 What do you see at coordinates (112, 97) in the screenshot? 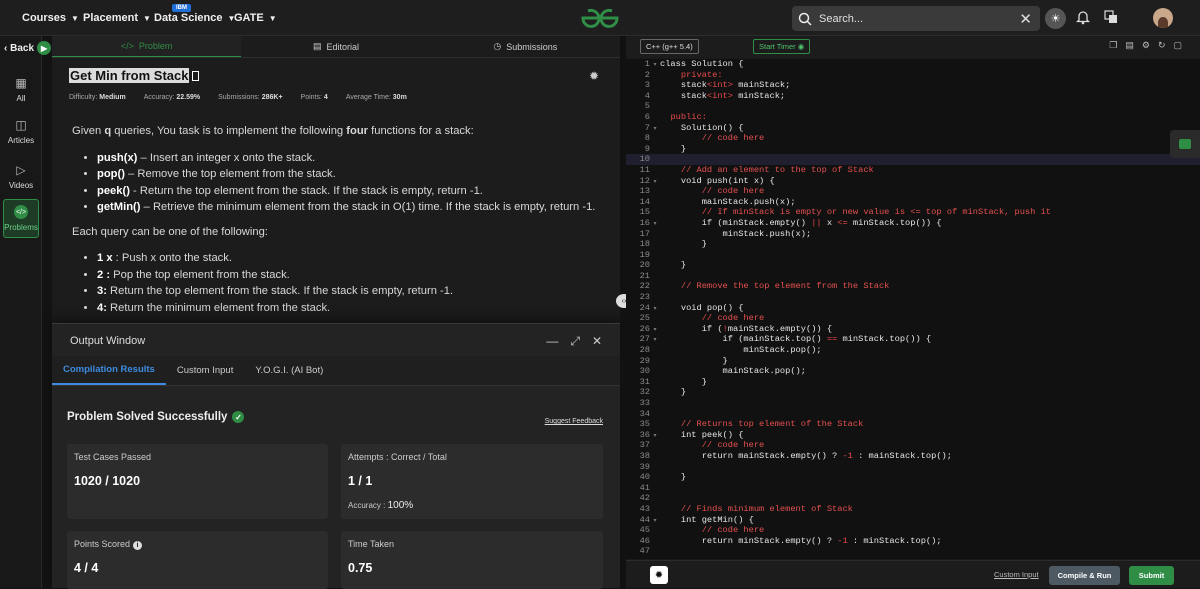
I see `difficulty-value: Medium` at bounding box center [112, 97].